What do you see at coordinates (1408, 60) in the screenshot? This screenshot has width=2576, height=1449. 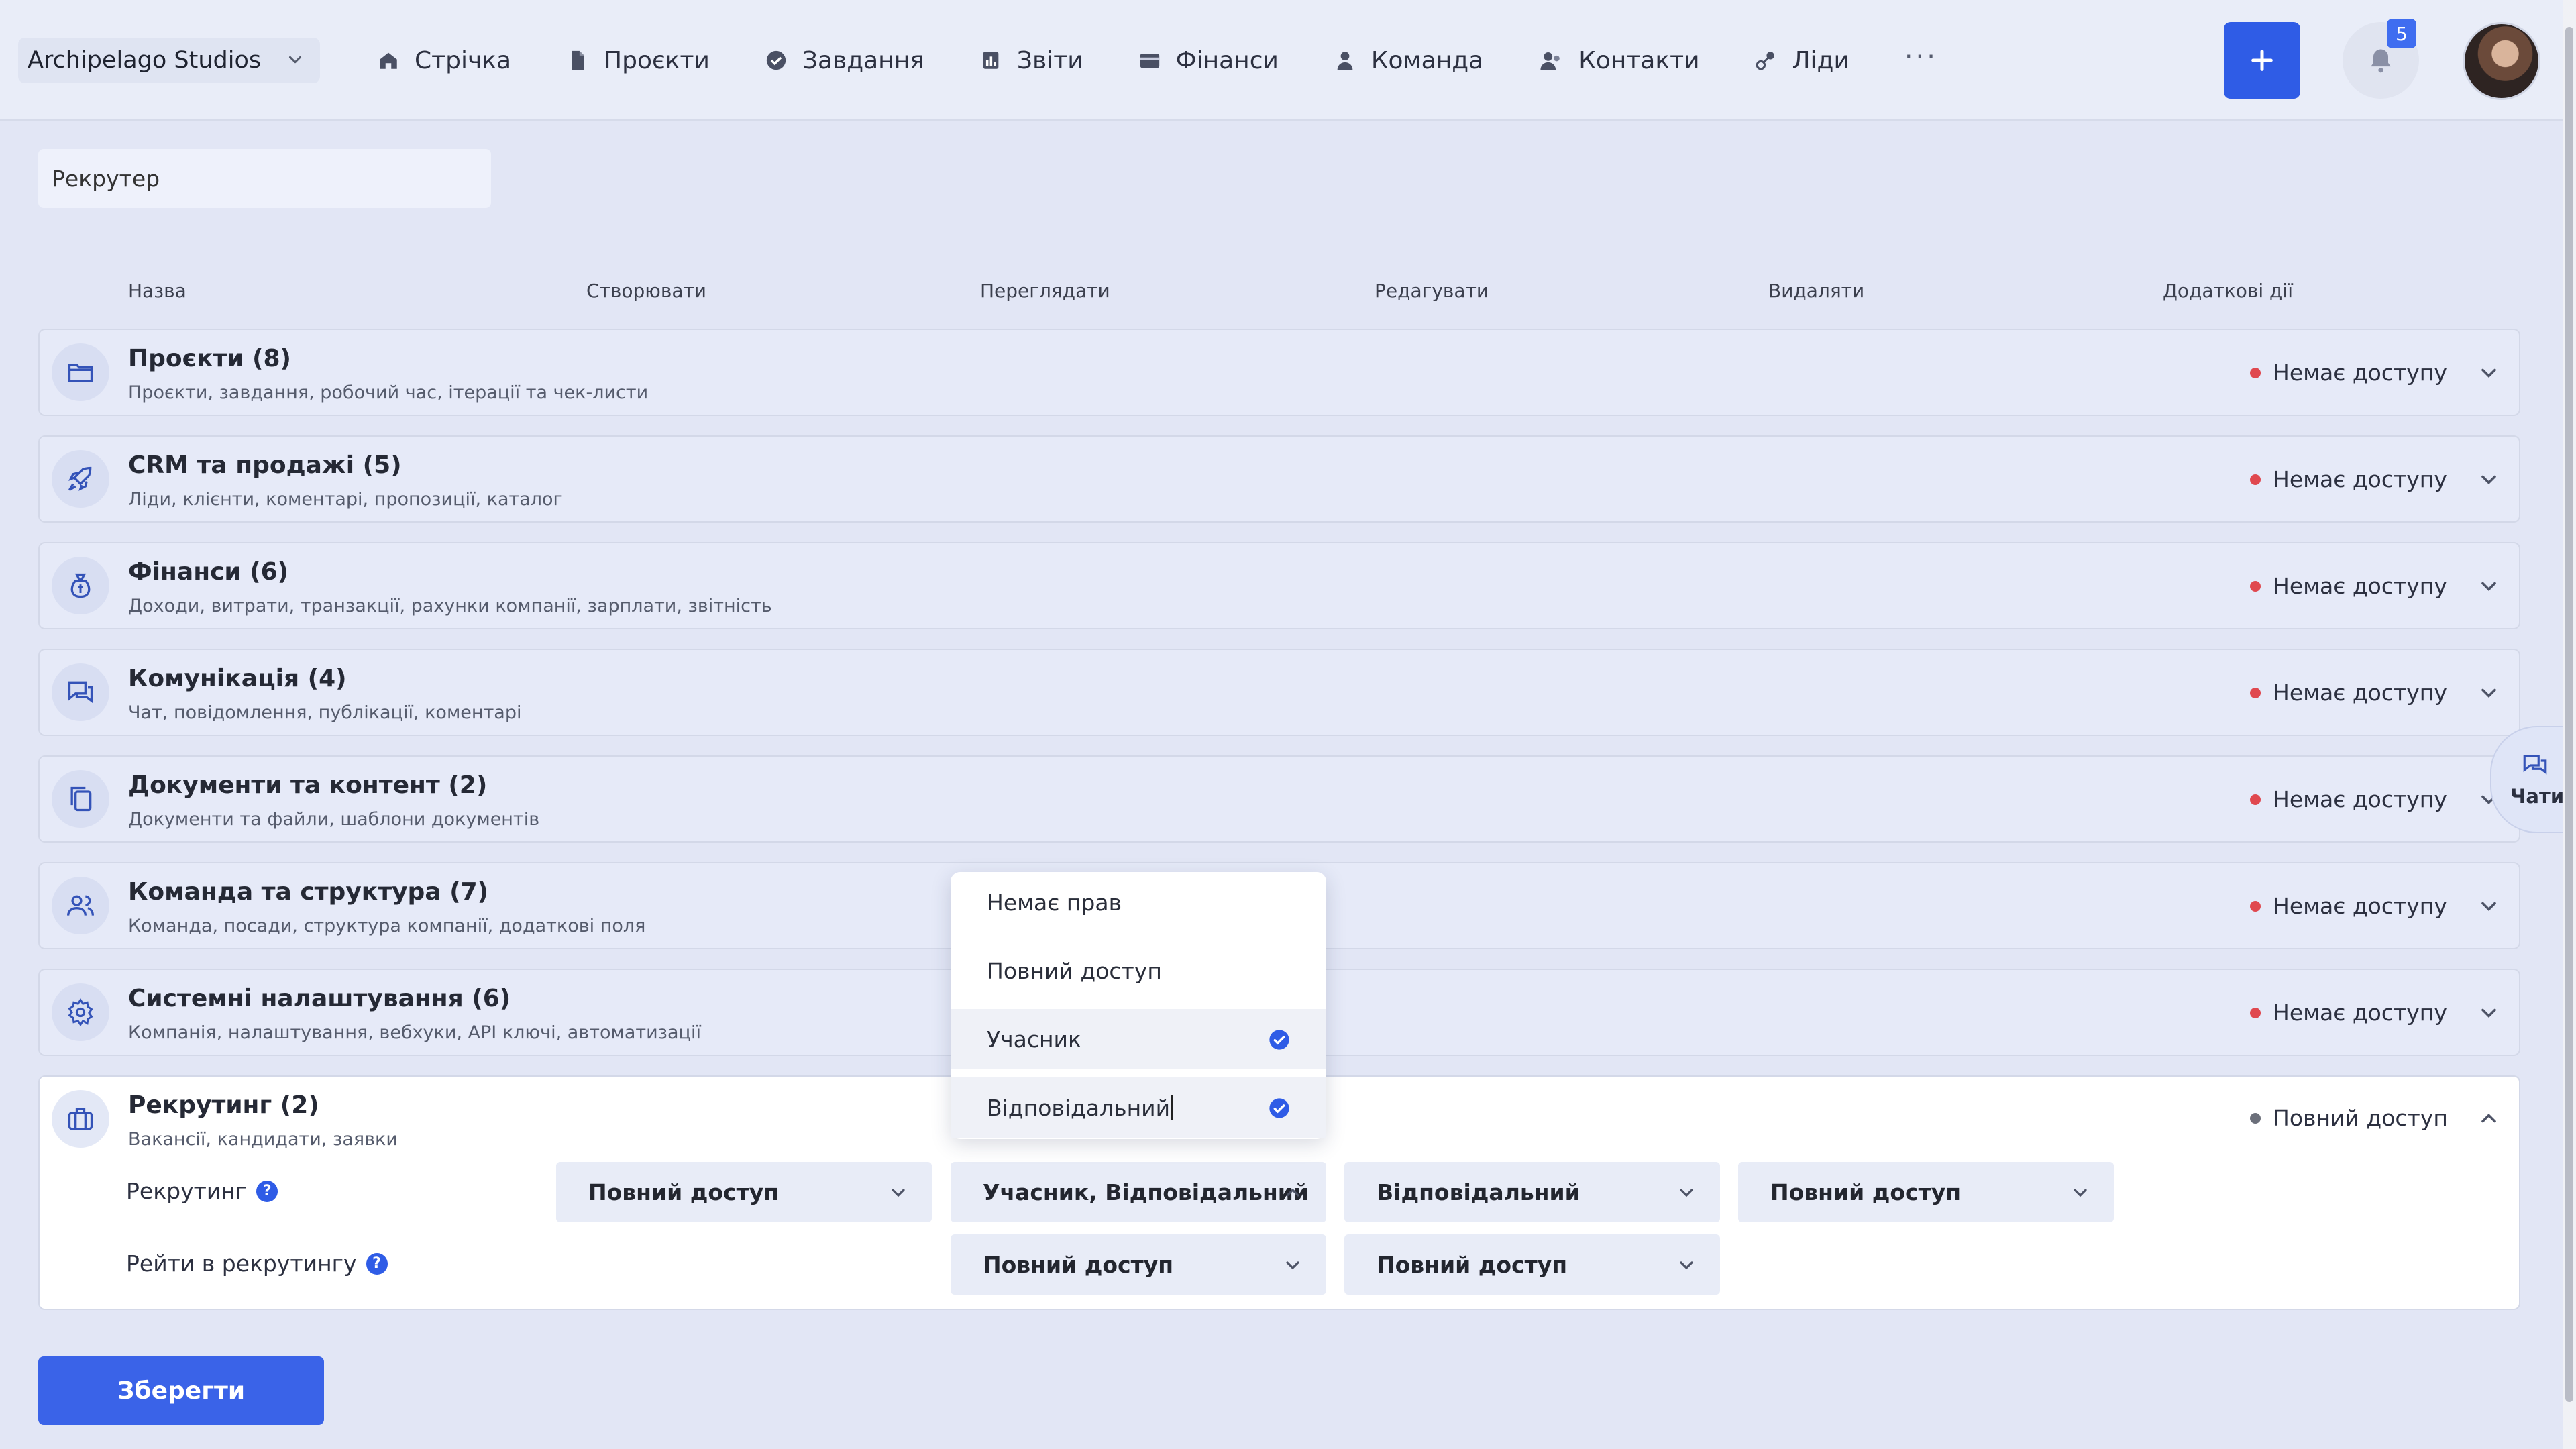 I see `nav-item-team: Команда` at bounding box center [1408, 60].